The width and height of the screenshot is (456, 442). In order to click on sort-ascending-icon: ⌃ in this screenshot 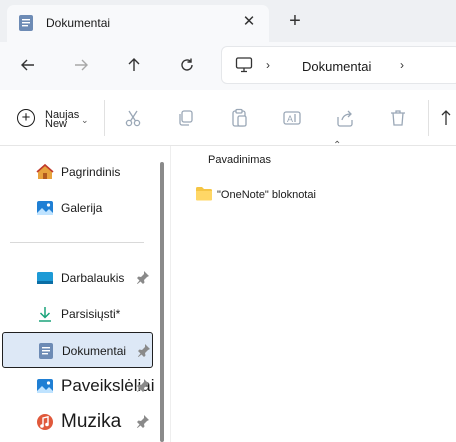, I will do `click(337, 145)`.